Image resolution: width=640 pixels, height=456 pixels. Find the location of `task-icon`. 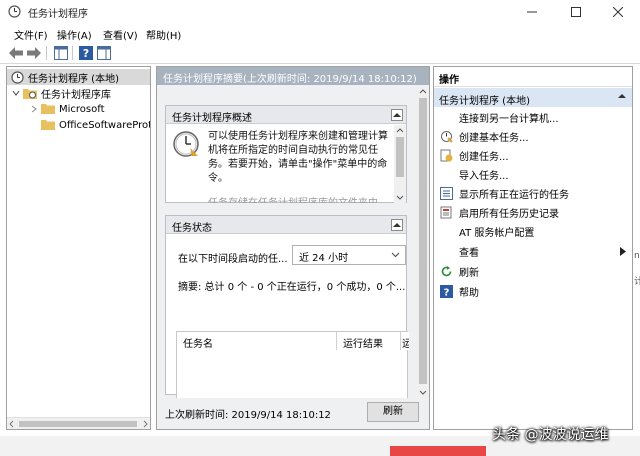

task-icon is located at coordinates (446, 156).